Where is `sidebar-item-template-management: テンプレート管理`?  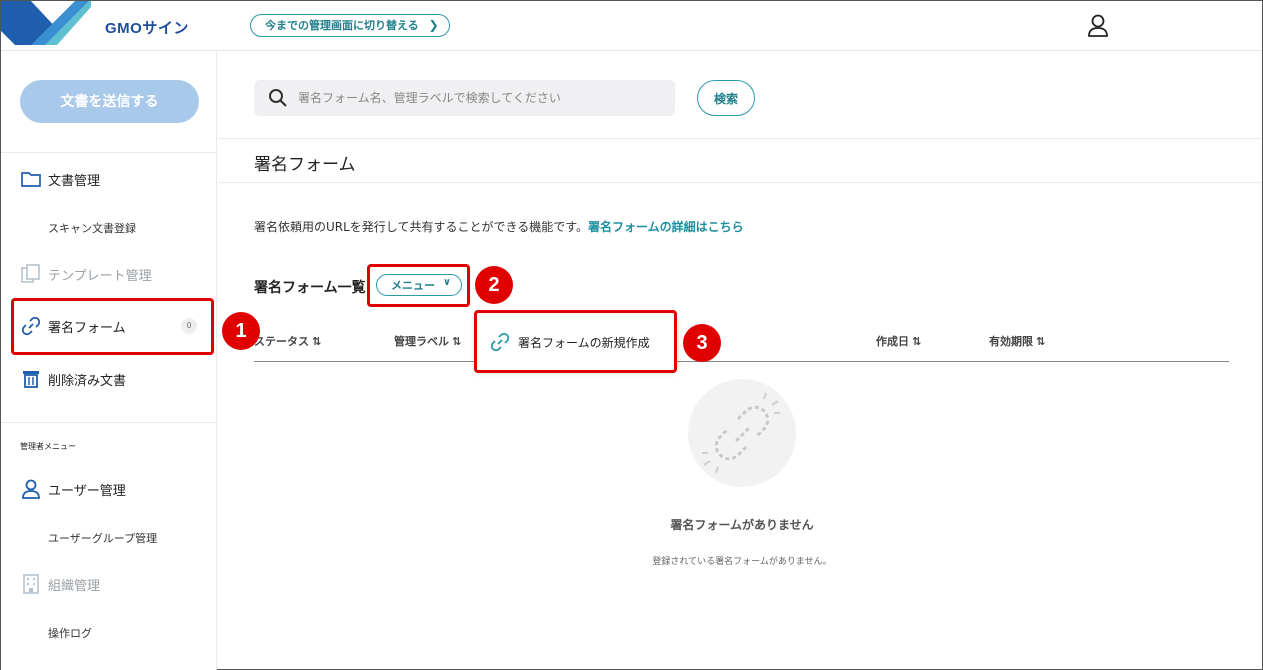
sidebar-item-template-management: テンプレート管理 is located at coordinates (109, 274).